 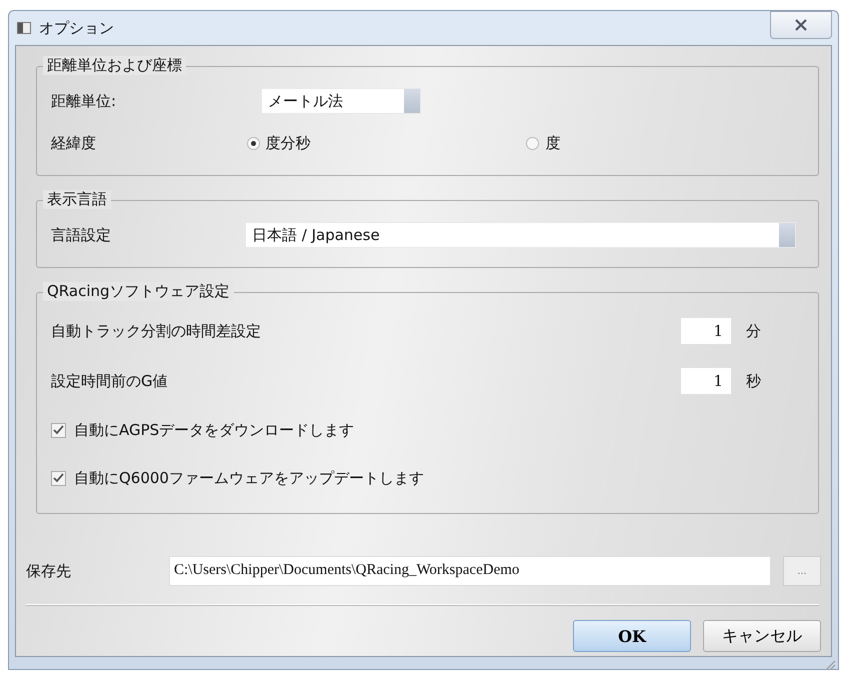 What do you see at coordinates (341, 101) in the screenshot?
I see `unit-dropdown: メートル法` at bounding box center [341, 101].